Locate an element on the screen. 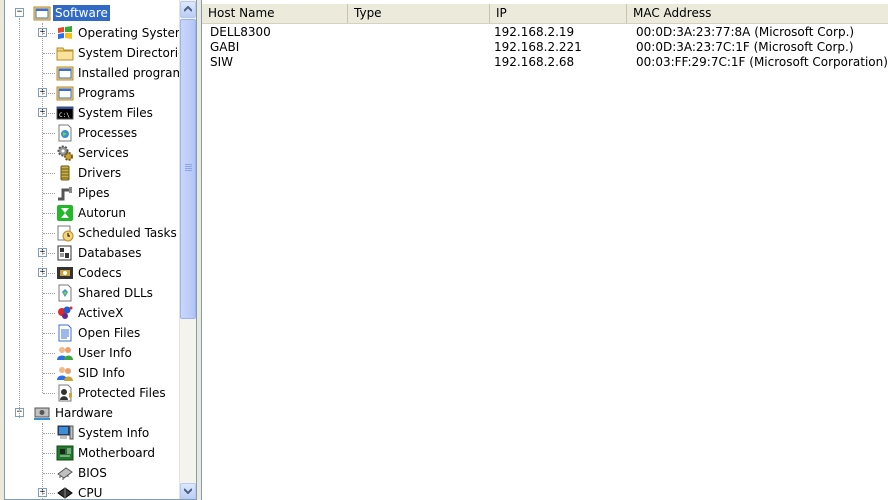  tree-node-activex: ActiveX is located at coordinates (93, 313).